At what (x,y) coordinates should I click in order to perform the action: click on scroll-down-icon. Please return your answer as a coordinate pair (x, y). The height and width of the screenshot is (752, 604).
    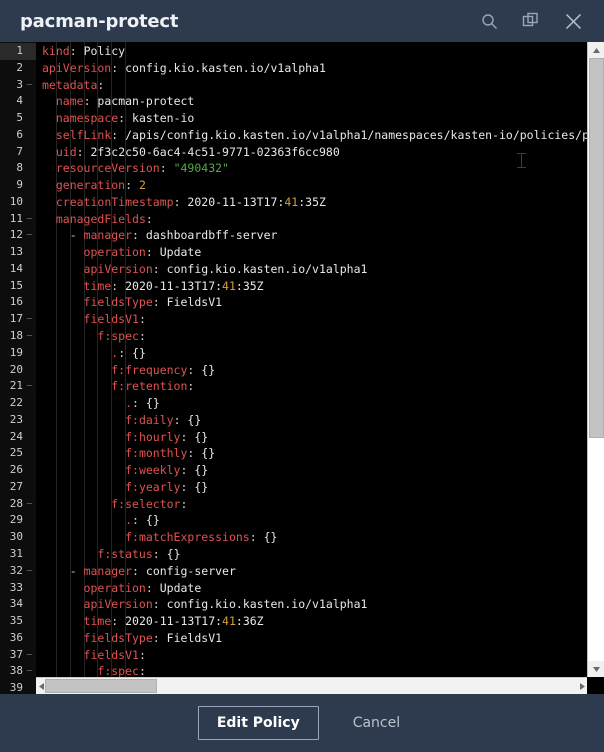
    Looking at the image, I should click on (595, 669).